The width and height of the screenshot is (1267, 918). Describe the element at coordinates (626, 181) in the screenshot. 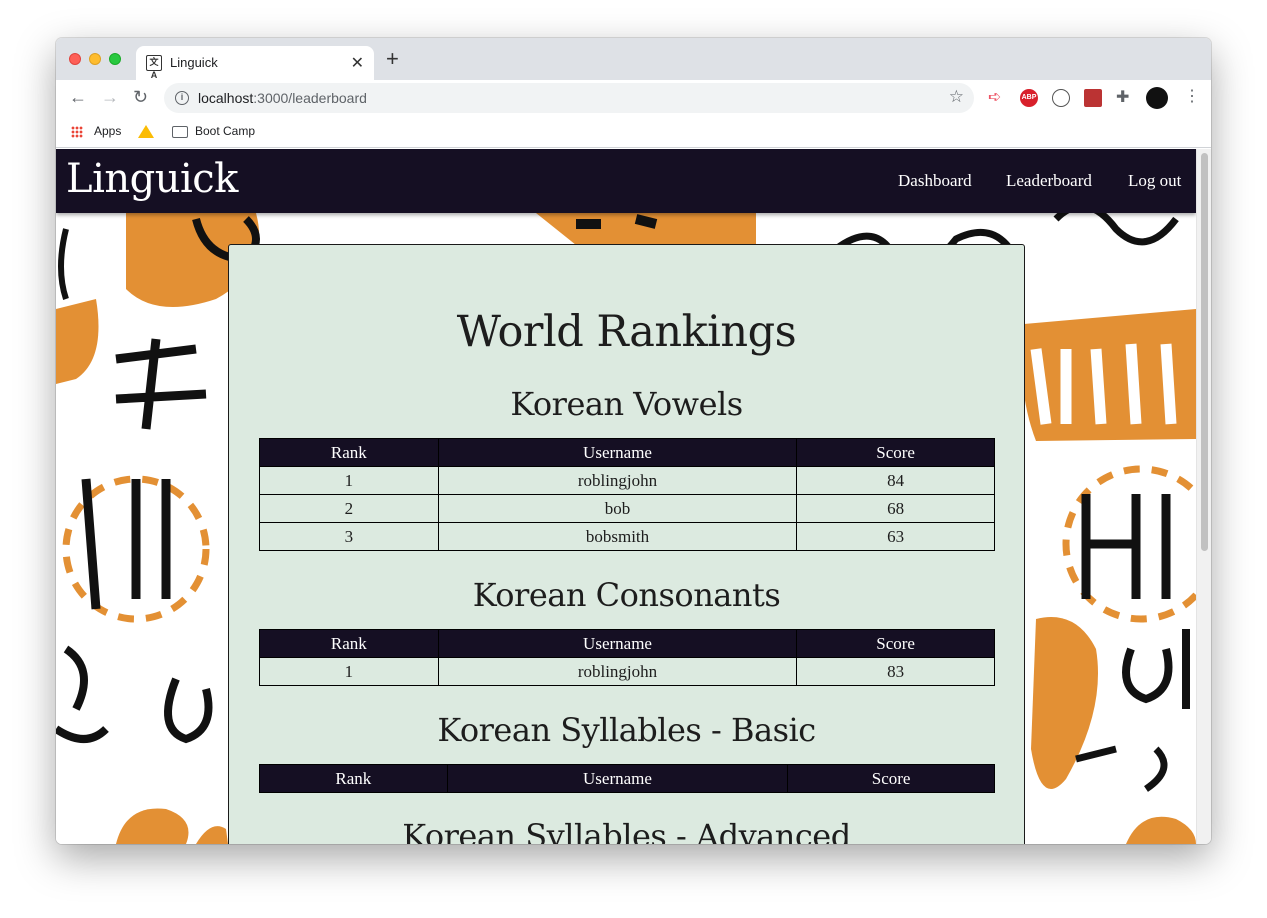

I see `site-navbar: Linguick Dashboard Leaderboard Log out` at that location.